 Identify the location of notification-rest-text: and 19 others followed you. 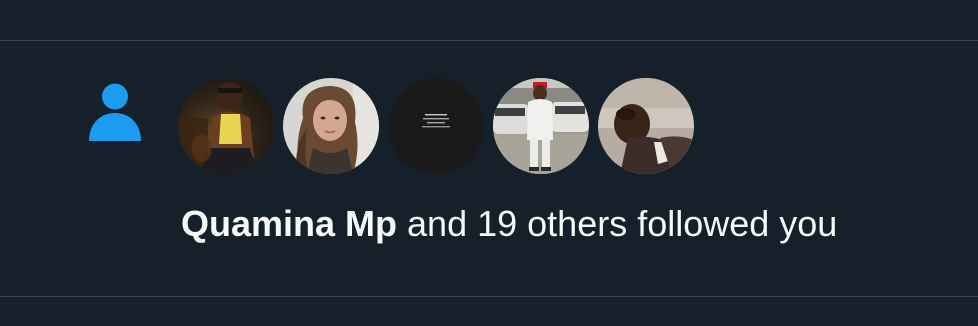
(617, 223).